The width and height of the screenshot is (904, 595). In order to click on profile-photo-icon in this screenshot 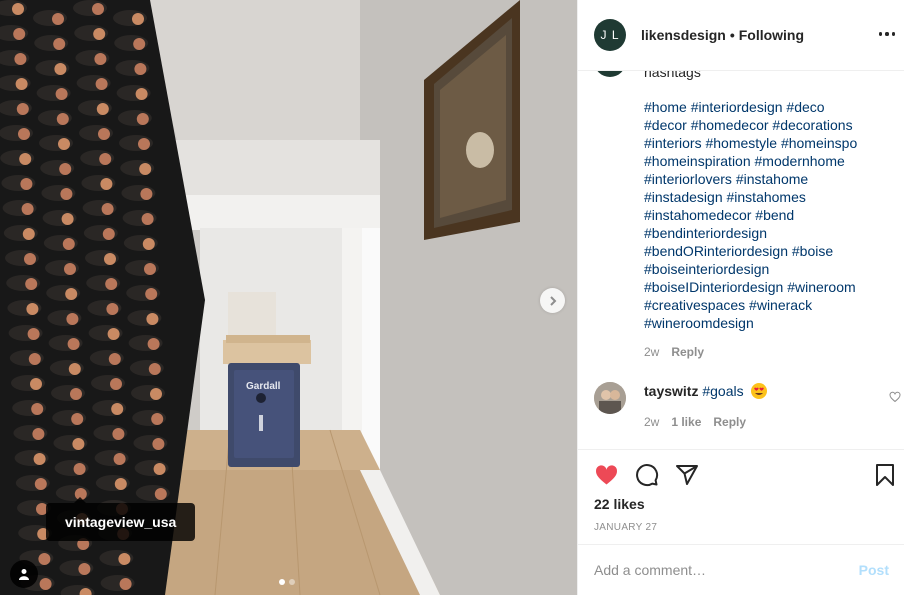, I will do `click(610, 398)`.